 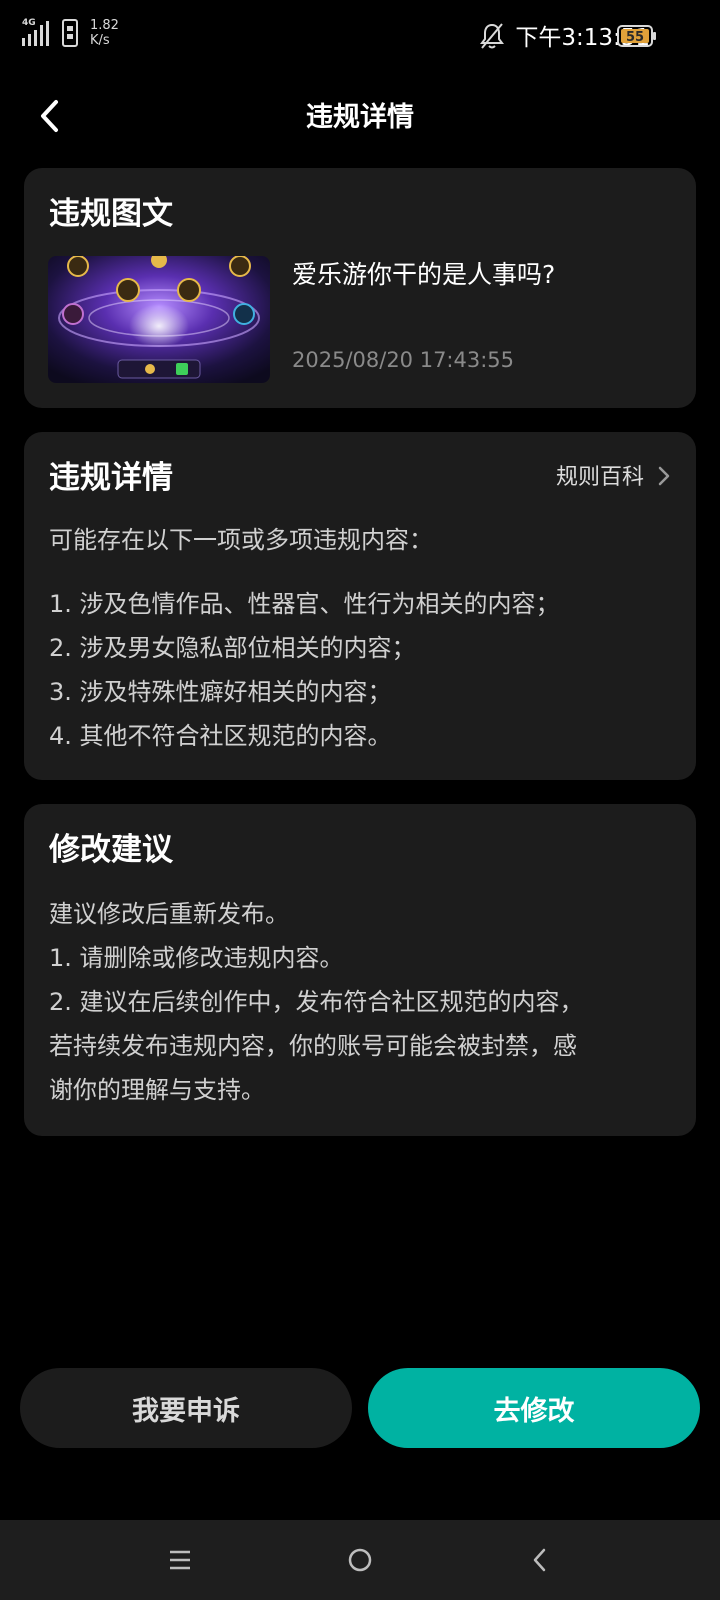 What do you see at coordinates (100, 40) in the screenshot?
I see `speed-unit: K/s` at bounding box center [100, 40].